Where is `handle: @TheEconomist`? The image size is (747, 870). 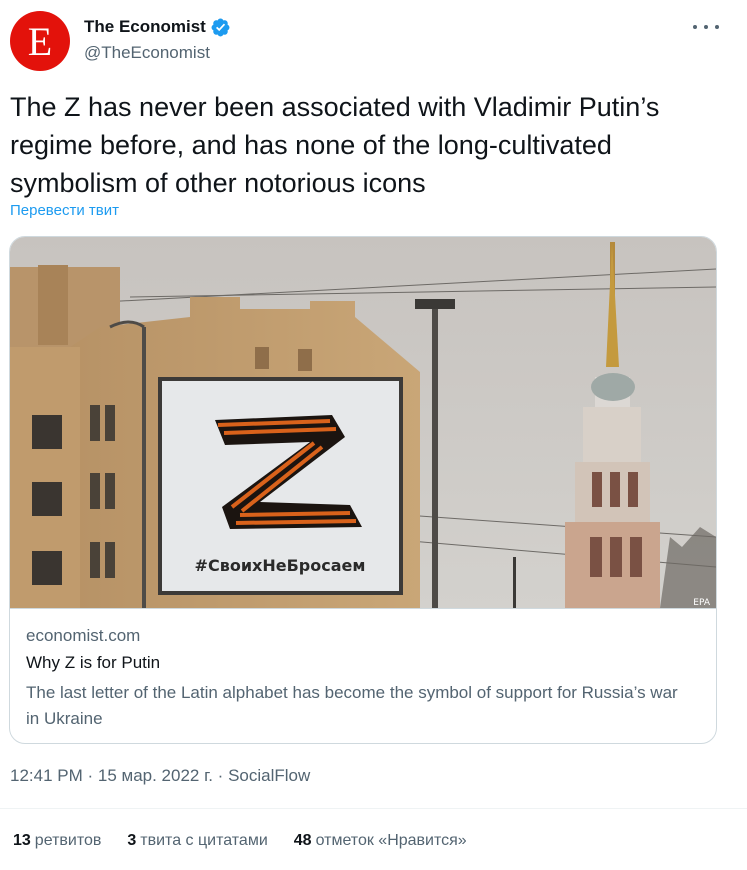 handle: @TheEconomist is located at coordinates (157, 53).